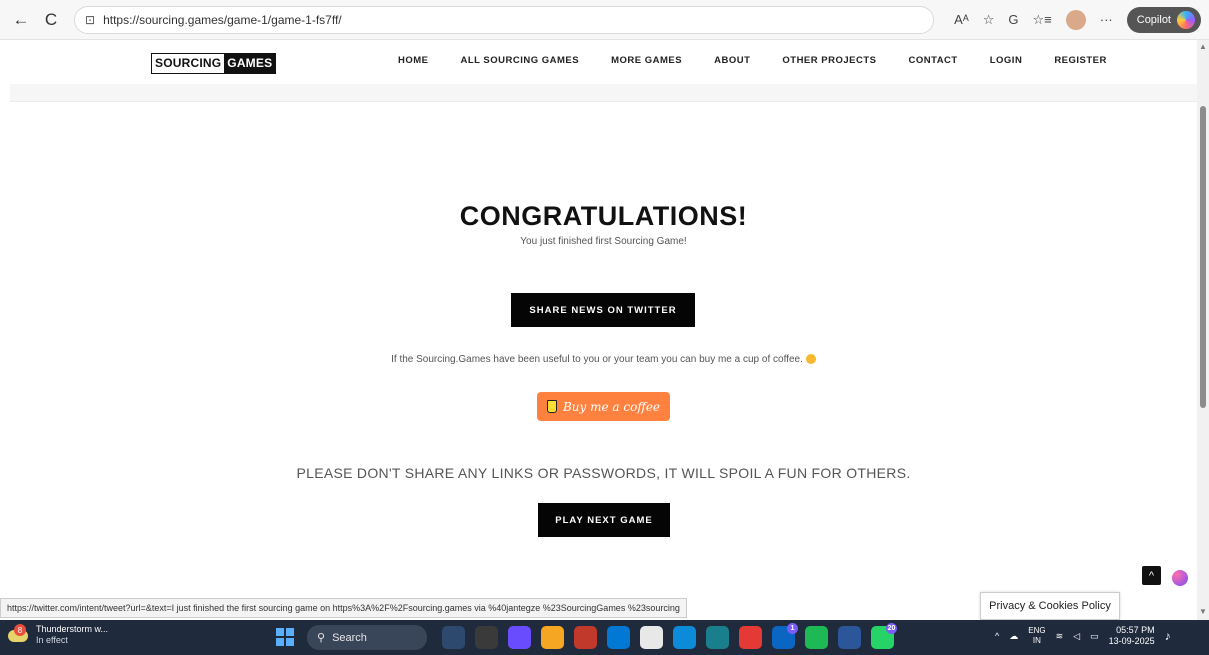  I want to click on profile-avatar, so click(1075, 19).